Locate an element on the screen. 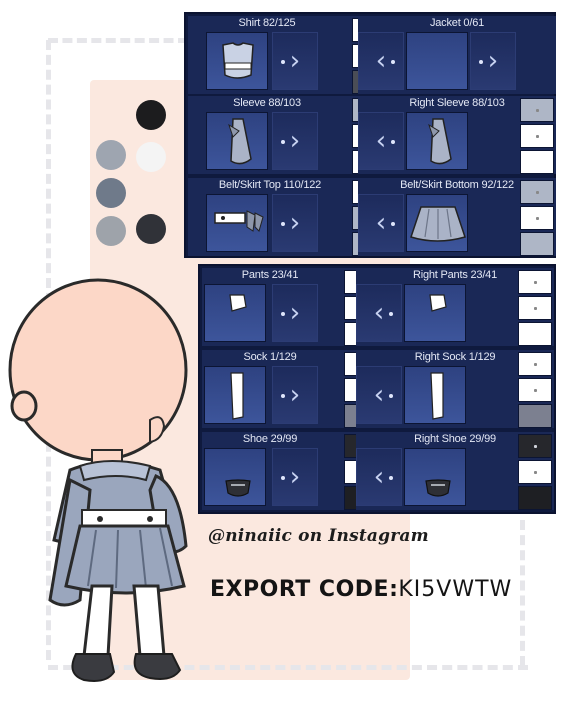  outfit-cell-right-sleeve: Right Sleeve 88/103 ‹ is located at coordinates (457, 135).